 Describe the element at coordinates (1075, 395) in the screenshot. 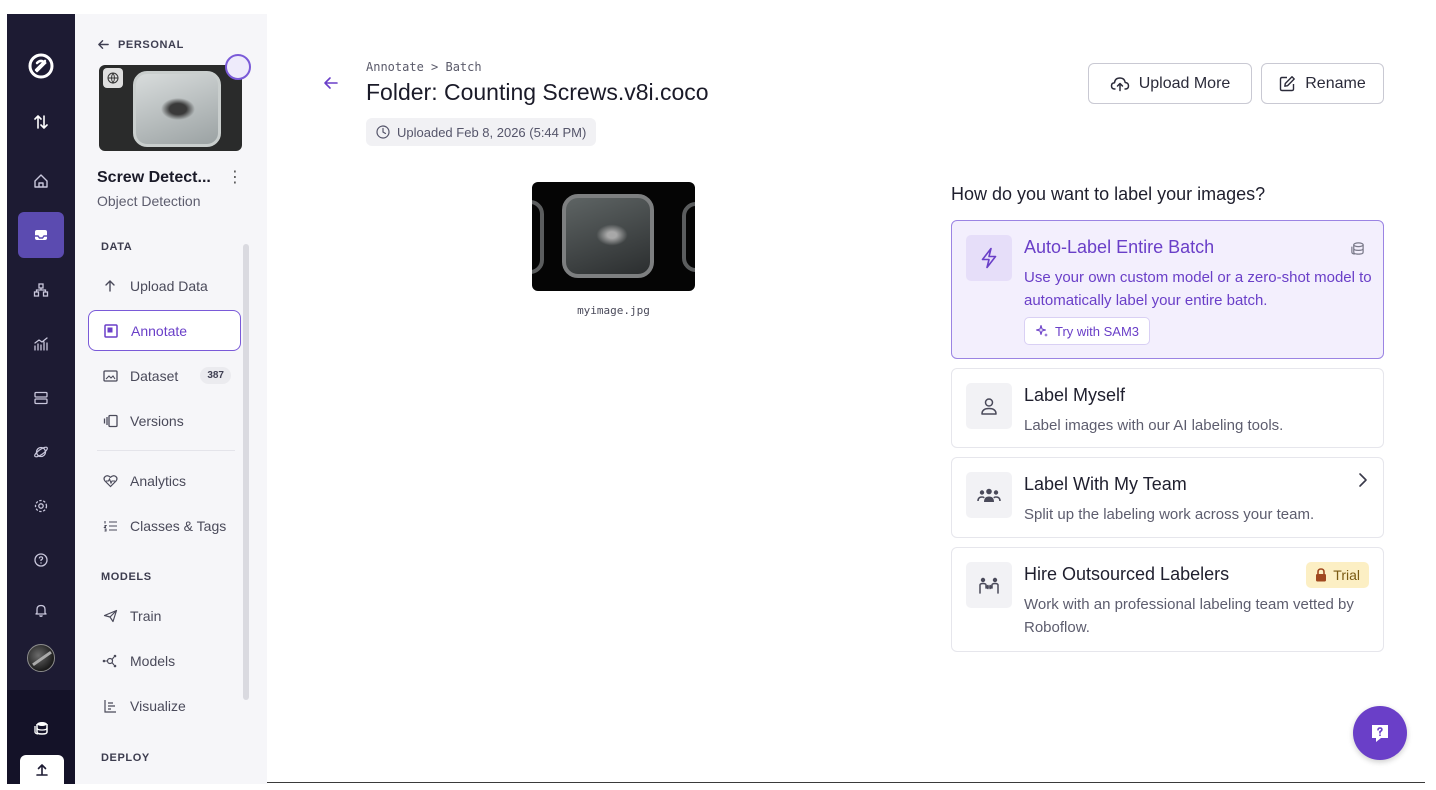

I see `option-title: Label Myself` at that location.